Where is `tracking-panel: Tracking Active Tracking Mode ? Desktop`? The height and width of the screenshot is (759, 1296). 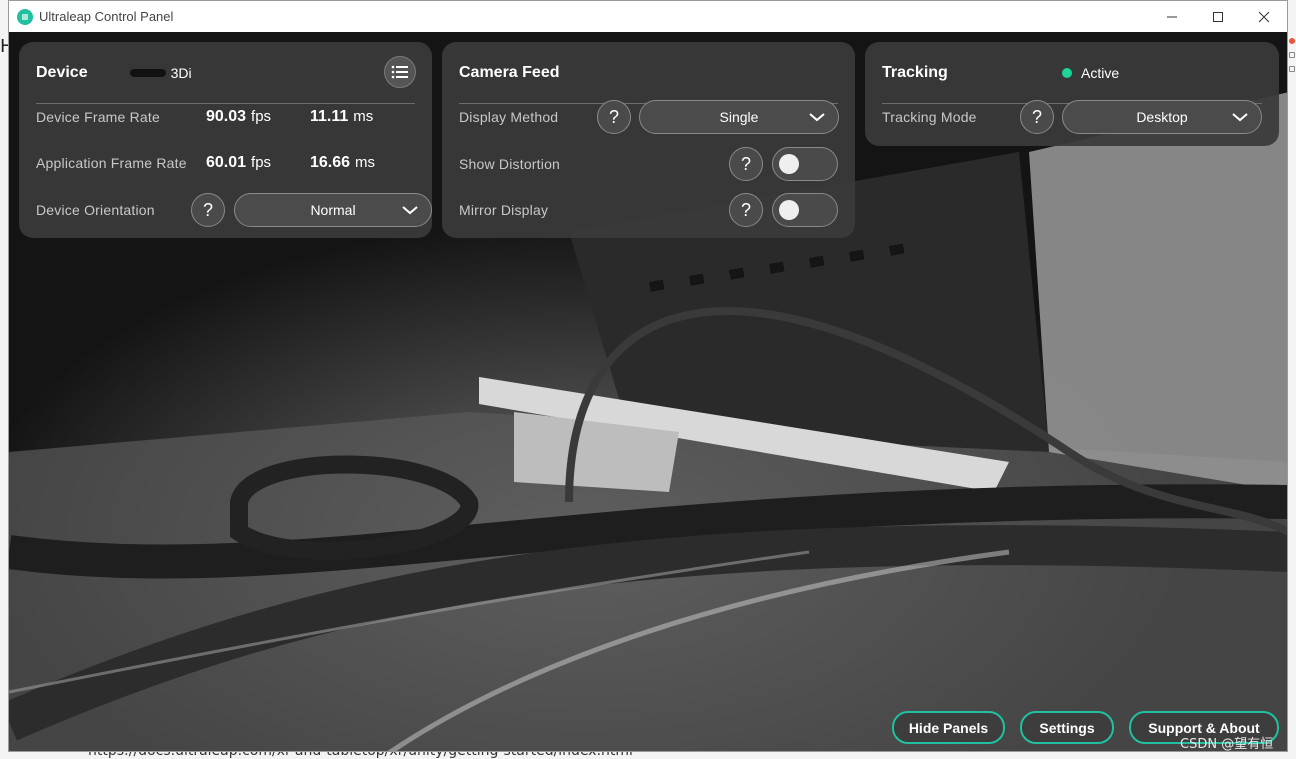
tracking-panel: Tracking Active Tracking Mode ? Desktop is located at coordinates (1072, 94).